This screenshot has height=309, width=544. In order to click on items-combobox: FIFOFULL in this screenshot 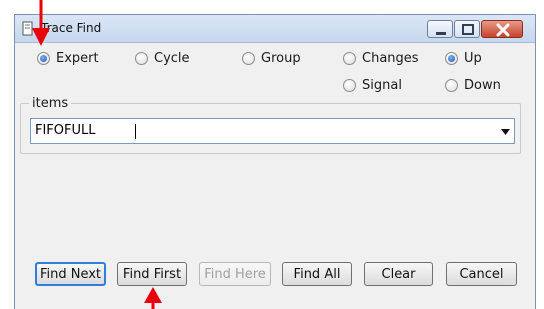, I will do `click(272, 131)`.